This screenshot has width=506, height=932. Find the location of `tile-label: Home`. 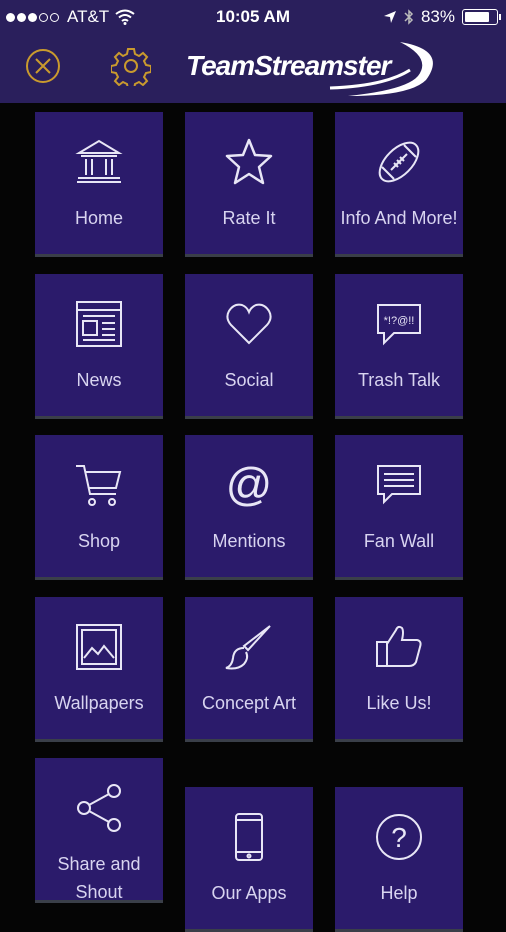

tile-label: Home is located at coordinates (98, 218).